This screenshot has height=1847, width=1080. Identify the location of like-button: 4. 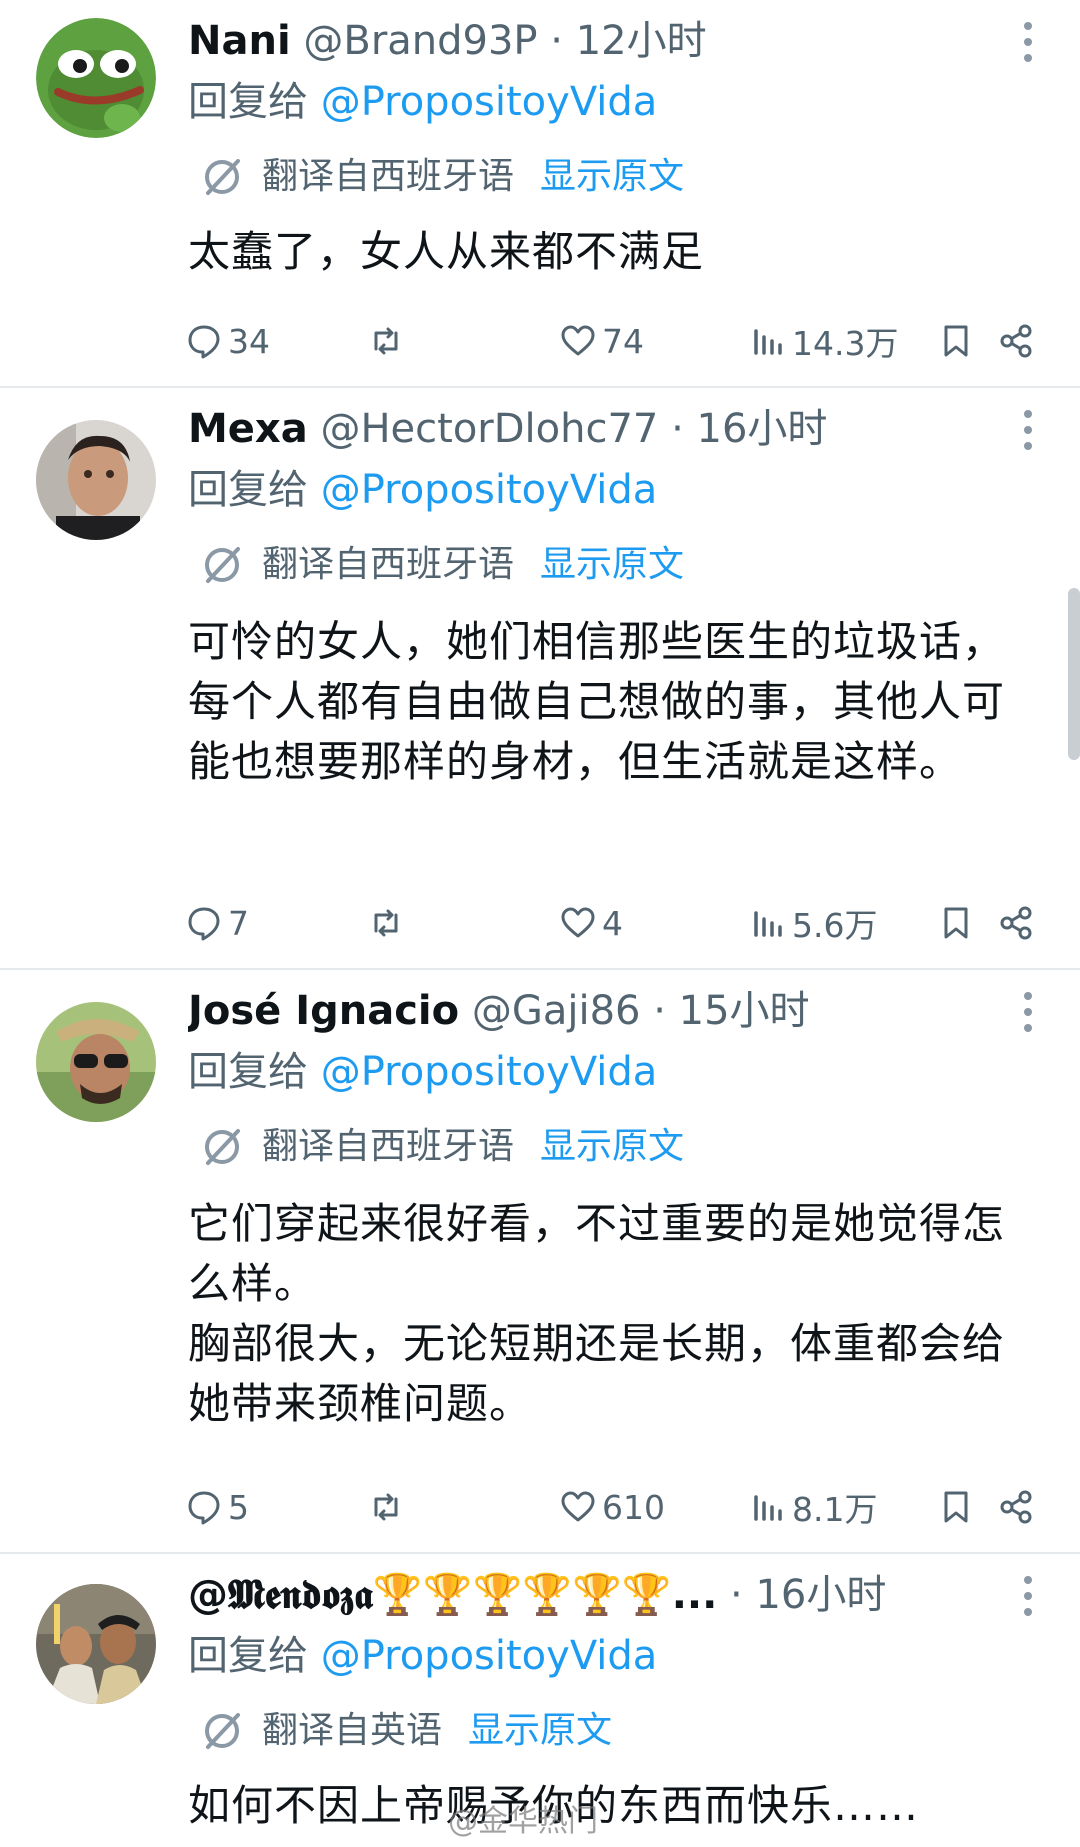
(591, 923).